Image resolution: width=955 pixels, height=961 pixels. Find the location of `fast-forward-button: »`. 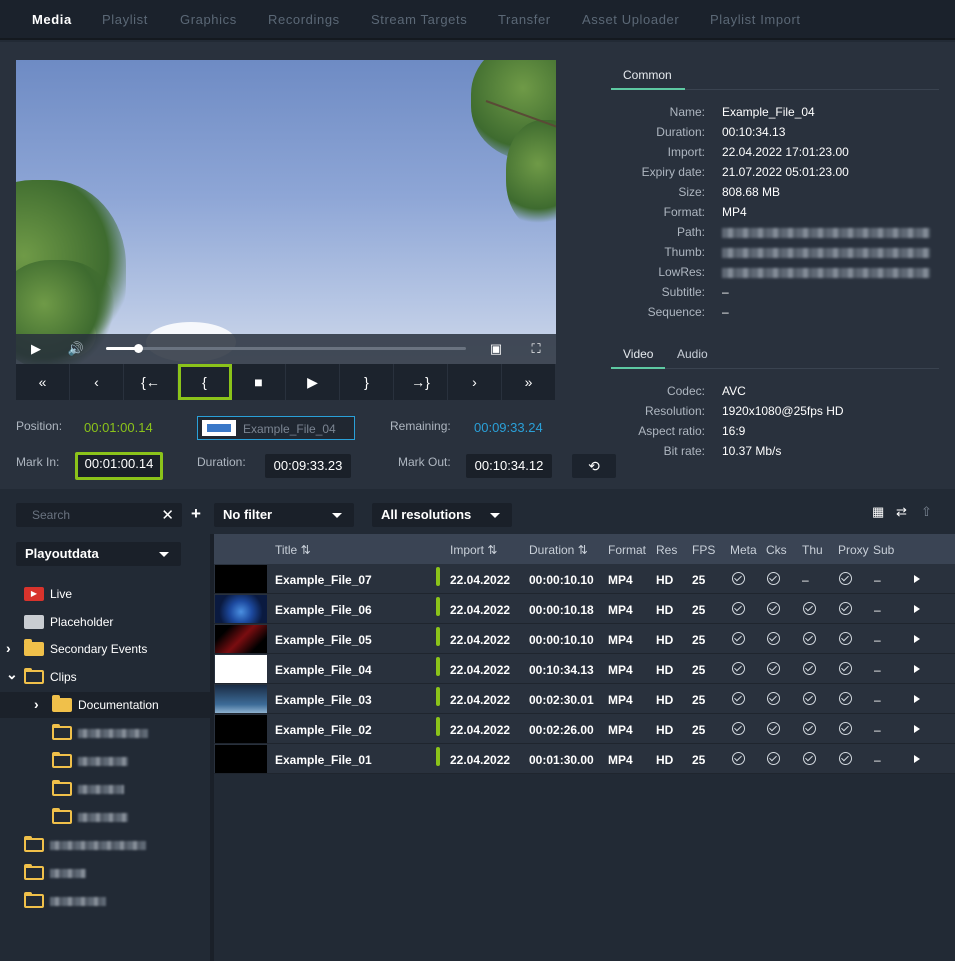

fast-forward-button: » is located at coordinates (529, 382).